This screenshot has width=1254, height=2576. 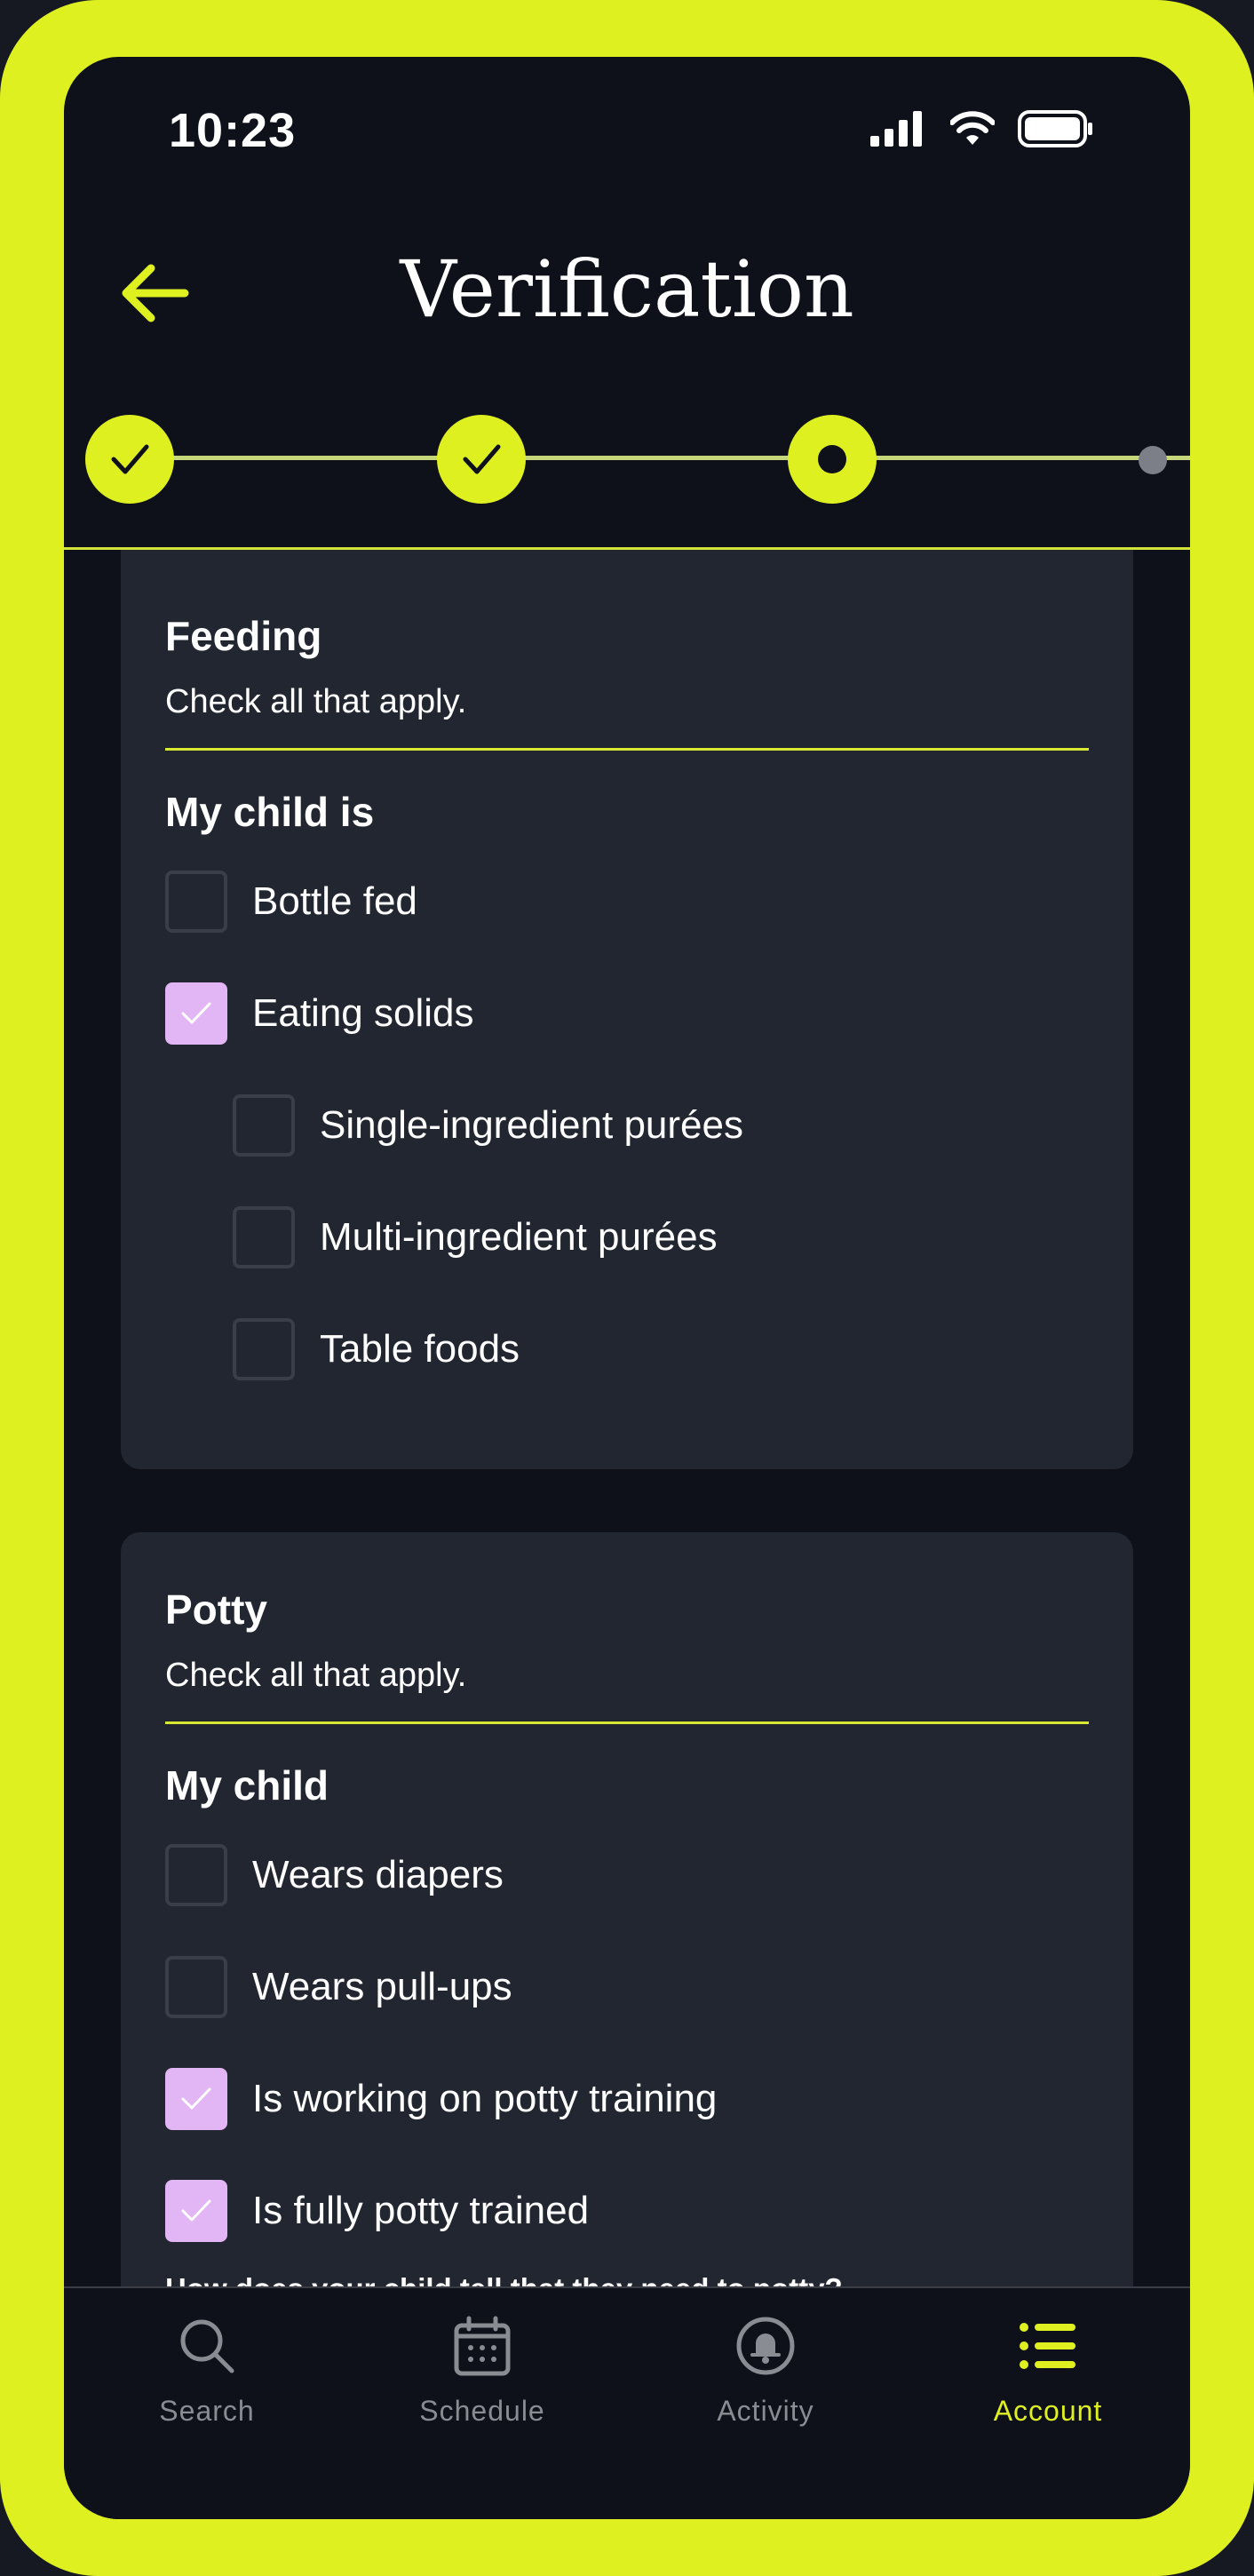 I want to click on step-4-pending, so click(x=1153, y=460).